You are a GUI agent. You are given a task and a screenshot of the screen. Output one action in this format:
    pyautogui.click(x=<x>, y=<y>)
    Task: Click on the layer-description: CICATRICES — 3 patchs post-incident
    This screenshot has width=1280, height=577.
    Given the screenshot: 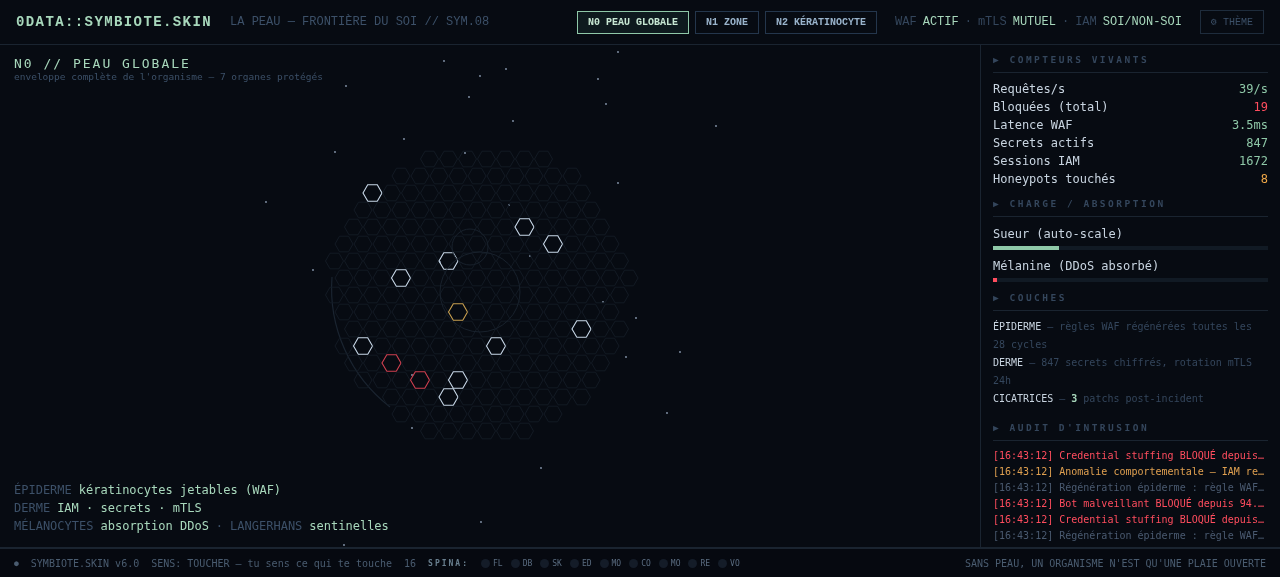 What is the action you would take?
    pyautogui.click(x=1099, y=399)
    